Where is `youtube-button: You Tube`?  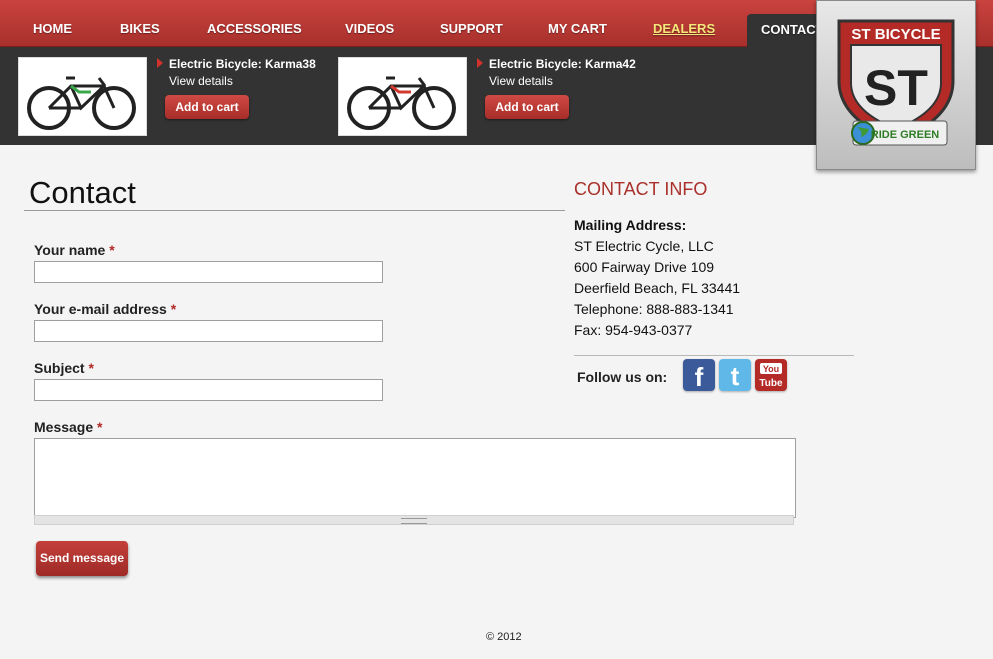
youtube-button: You Tube is located at coordinates (771, 375).